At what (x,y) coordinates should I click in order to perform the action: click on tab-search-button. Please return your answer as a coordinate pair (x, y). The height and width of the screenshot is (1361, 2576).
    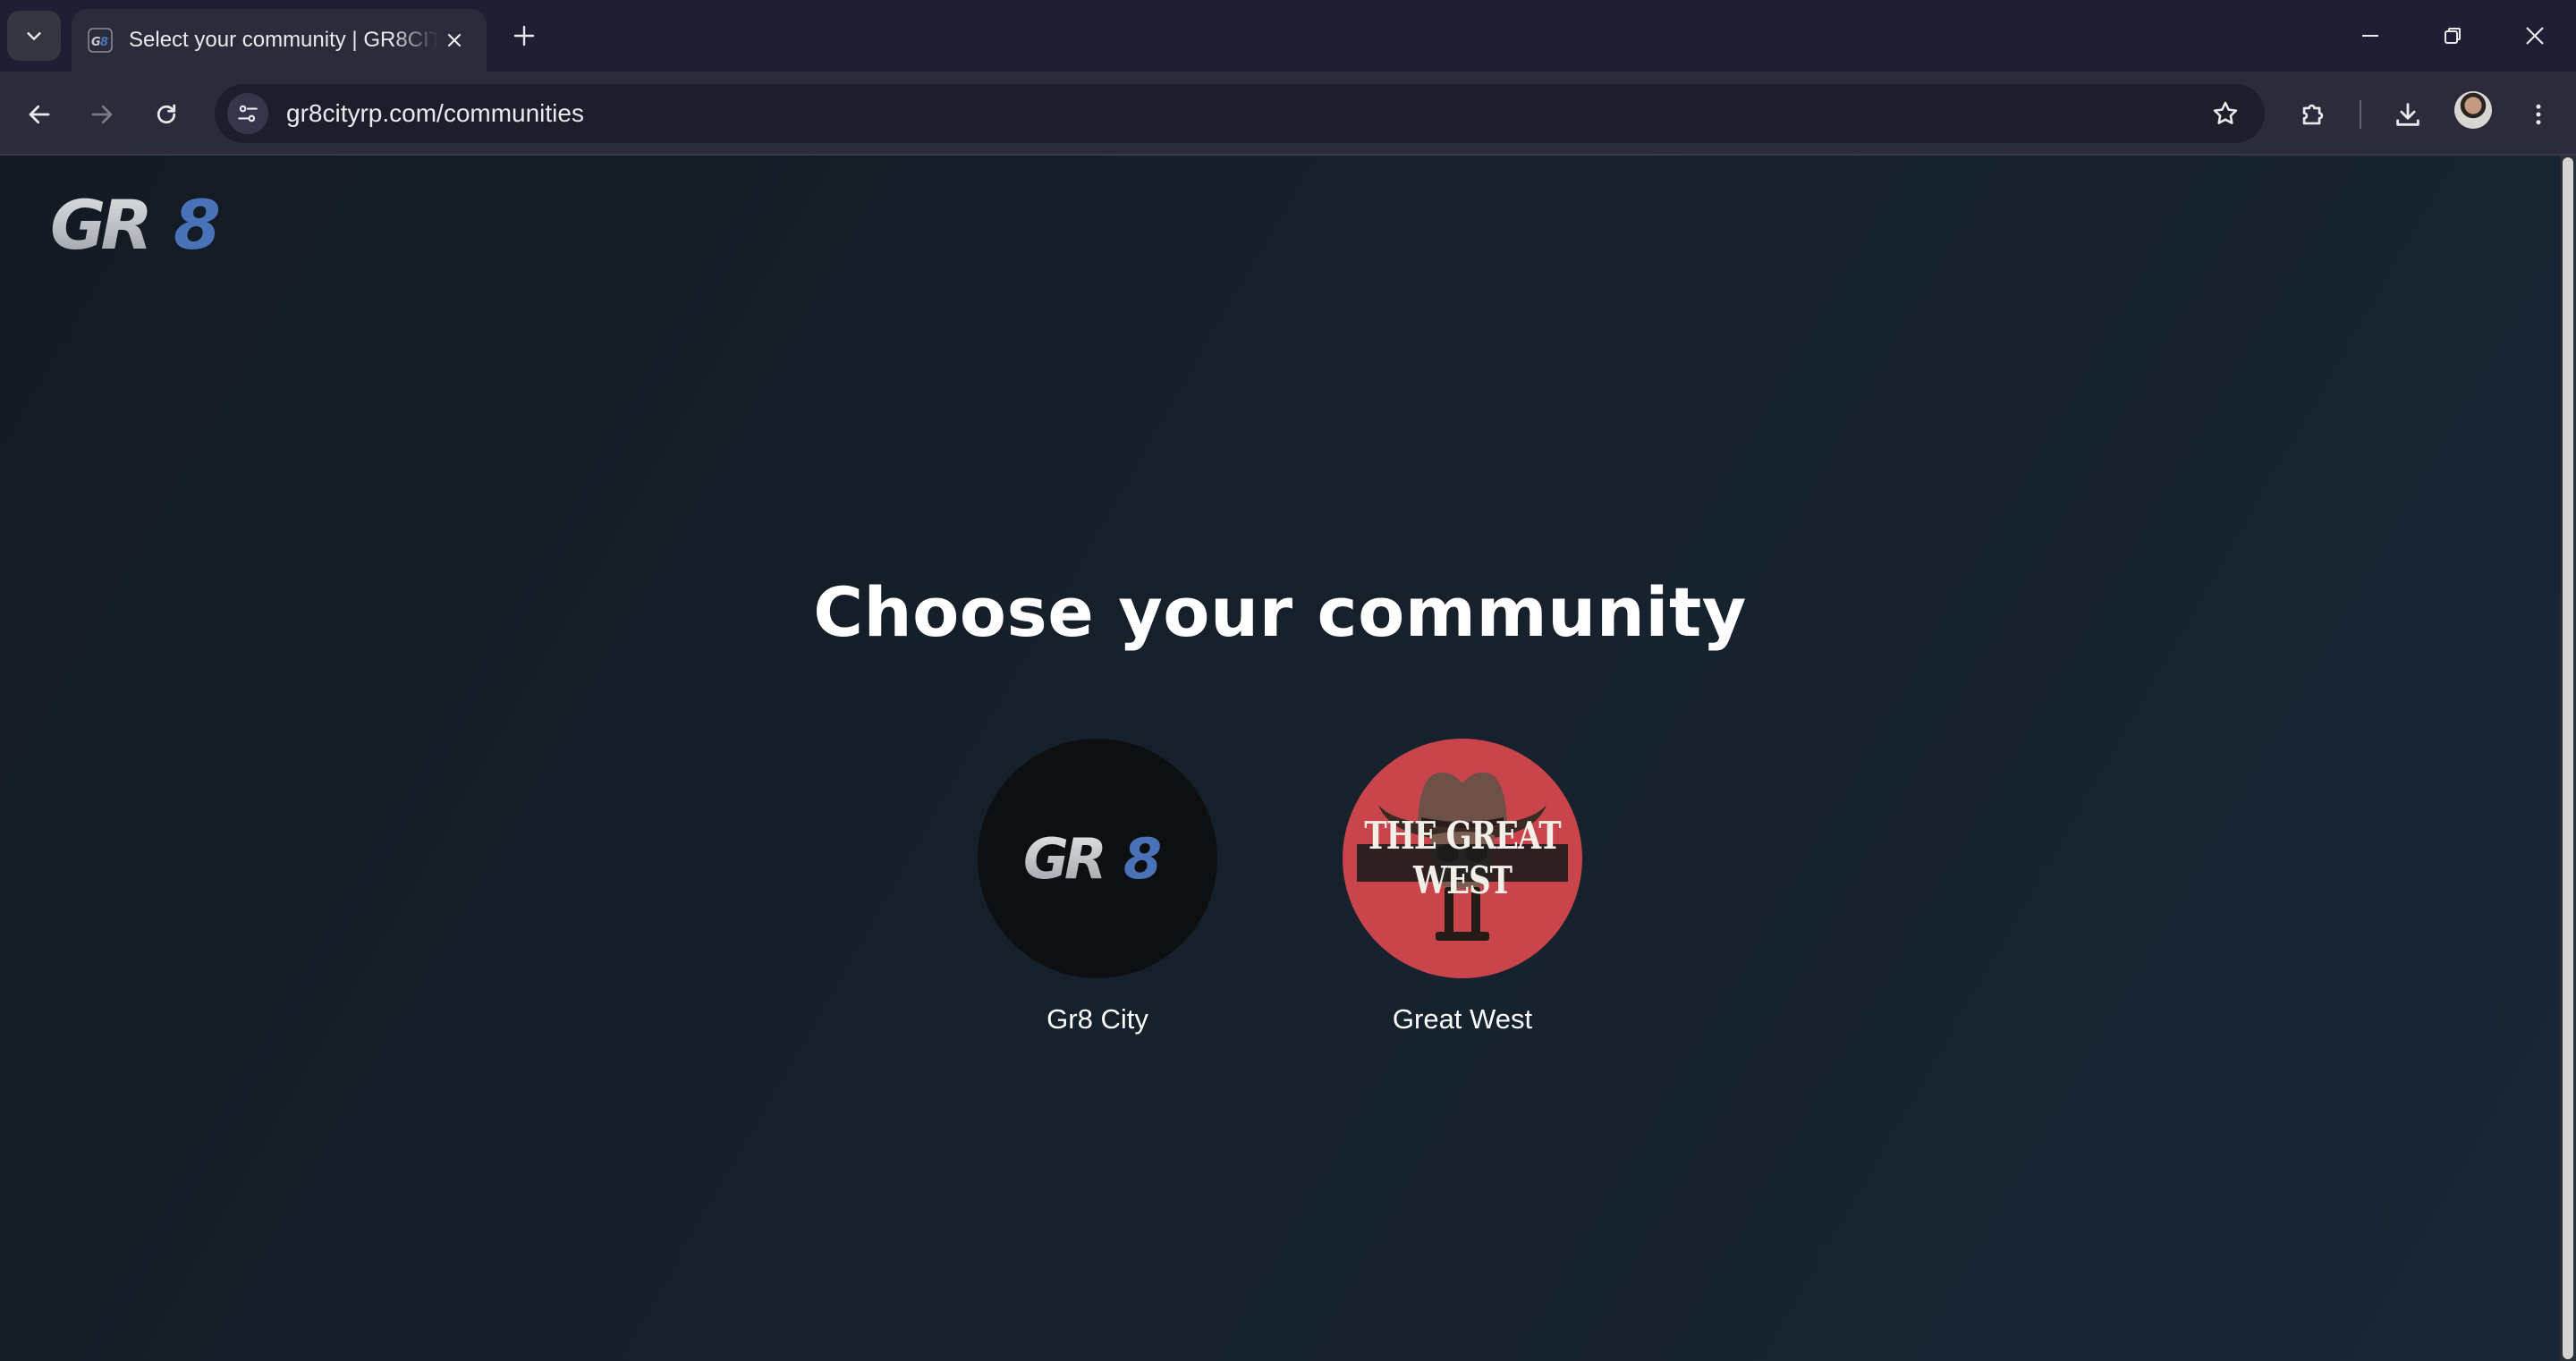
    Looking at the image, I should click on (34, 36).